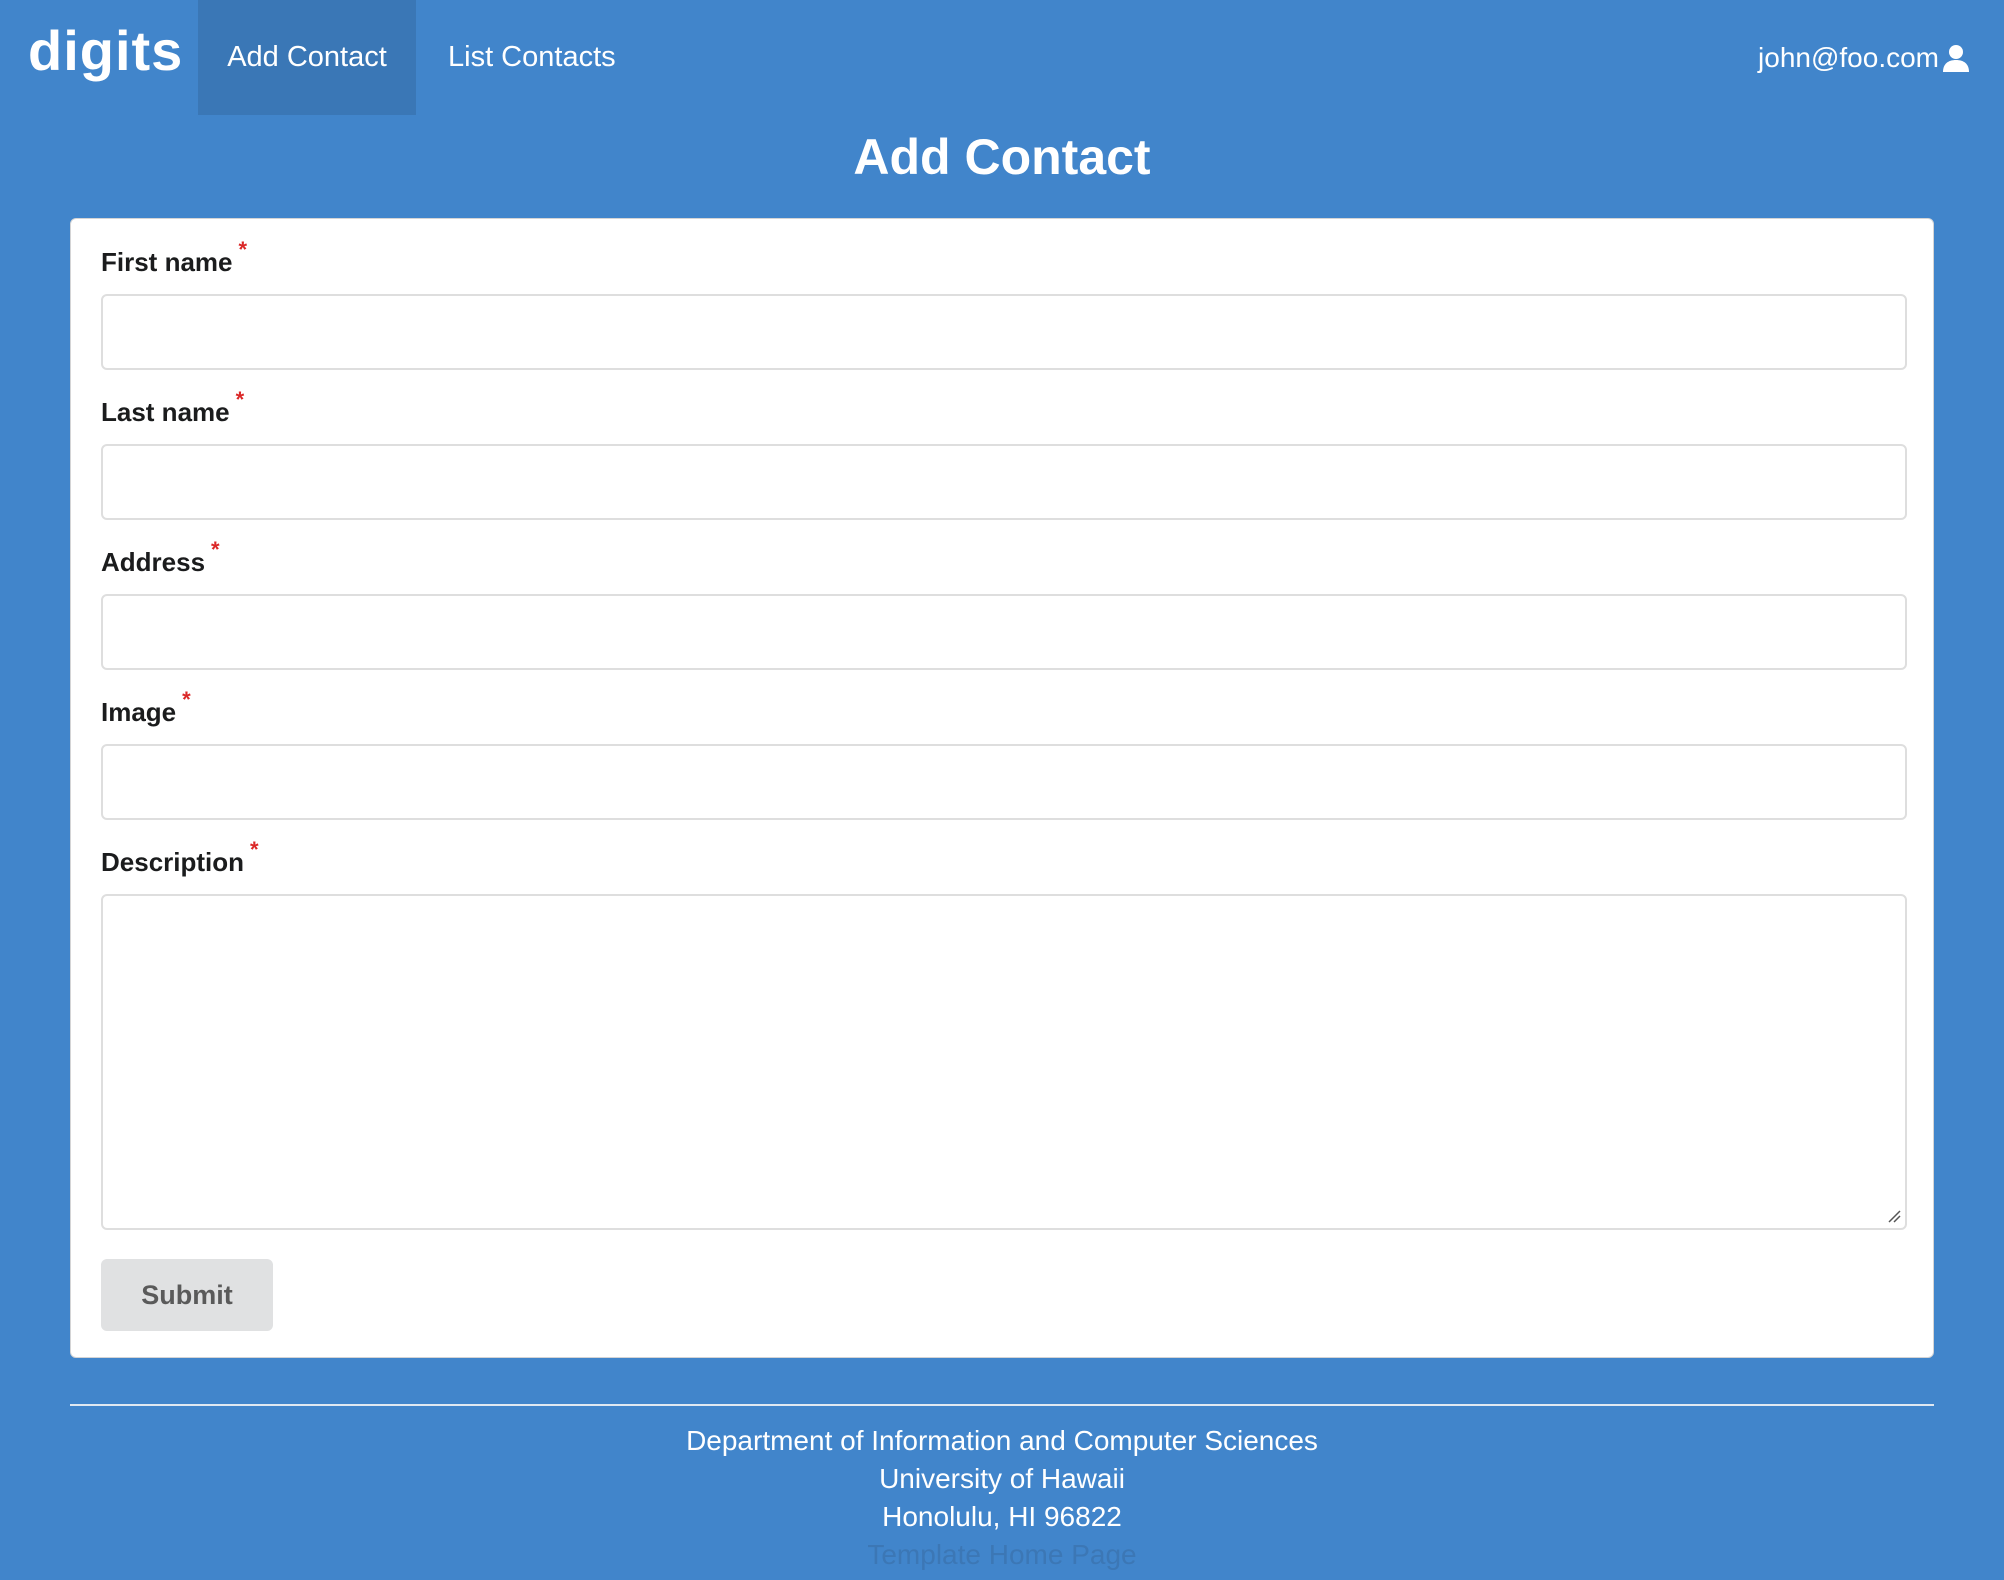  I want to click on user-menu: john@foo.com, so click(1864, 57).